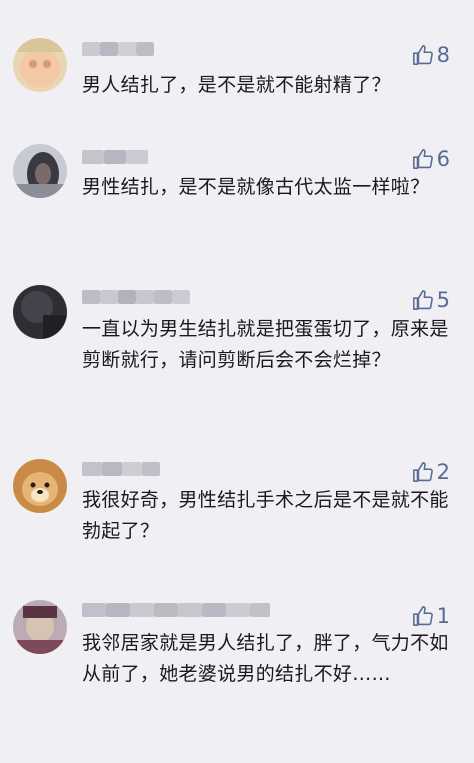 The height and width of the screenshot is (763, 474). What do you see at coordinates (443, 616) in the screenshot?
I see `like-count: 1` at bounding box center [443, 616].